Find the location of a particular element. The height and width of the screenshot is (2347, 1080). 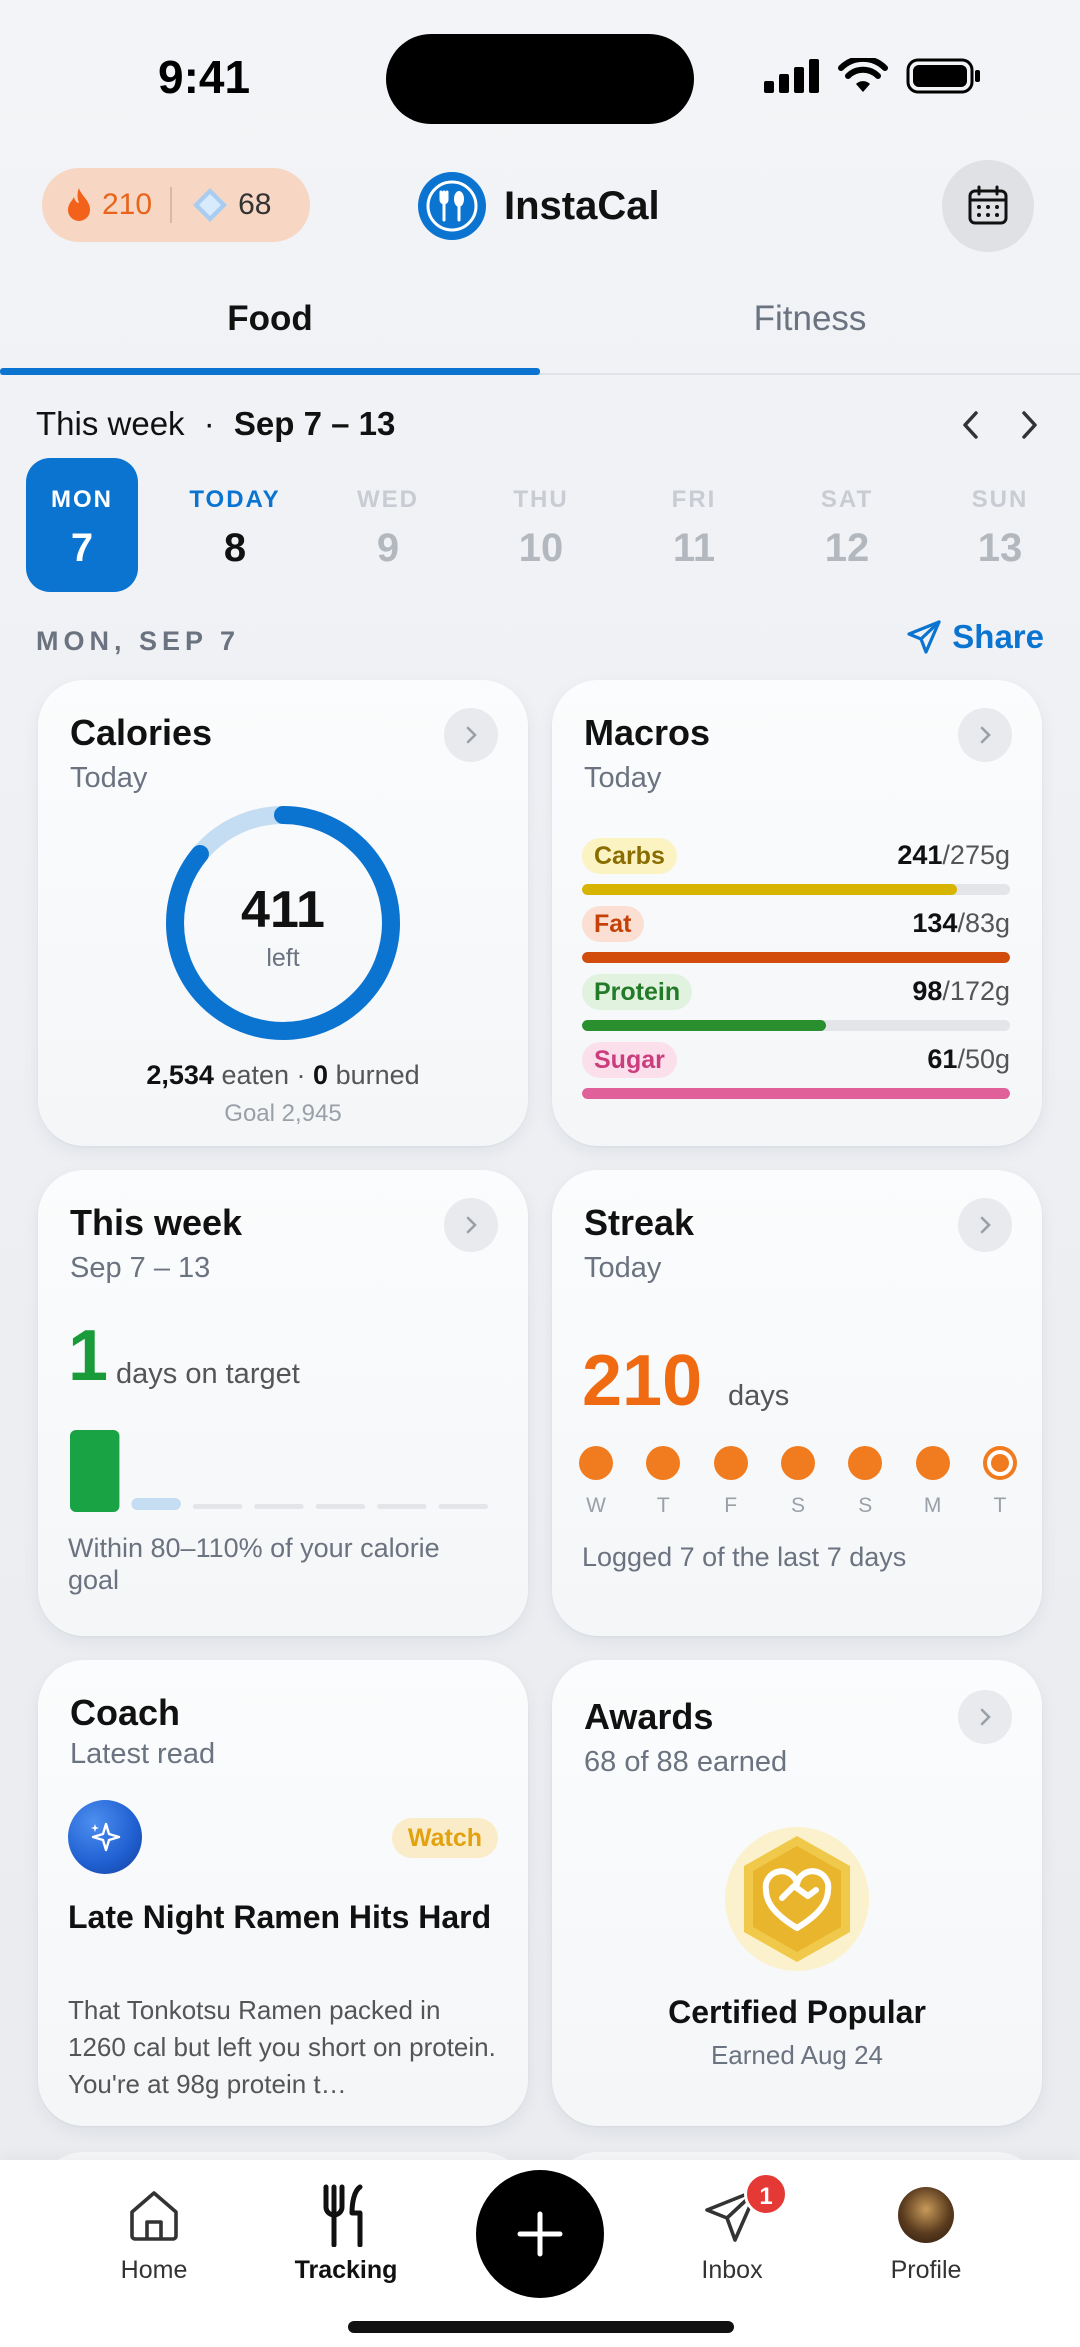

streak-dot-today is located at coordinates (999, 1463).